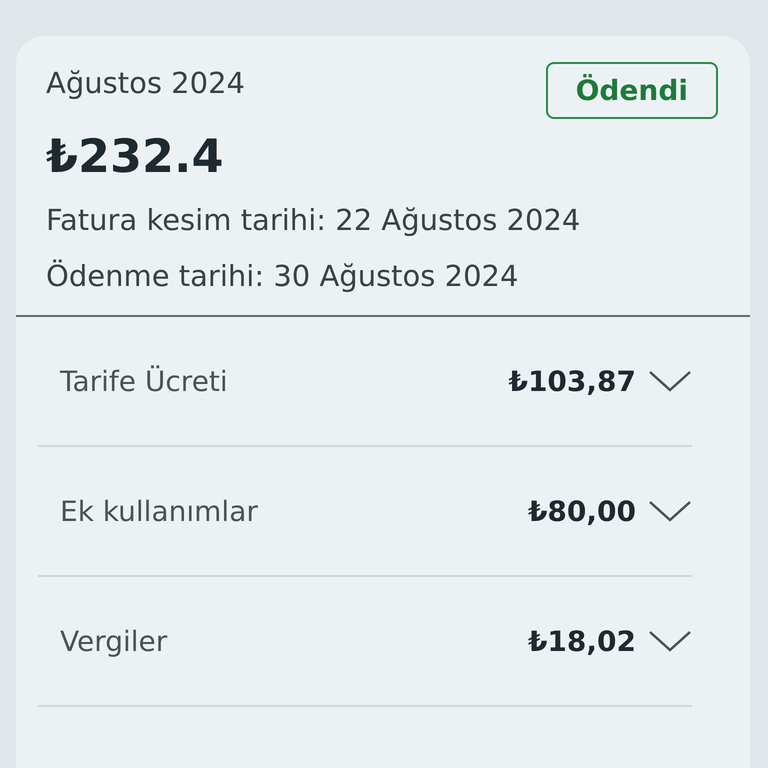 The height and width of the screenshot is (768, 768). I want to click on charge-label: Tarife Ücreti, so click(143, 381).